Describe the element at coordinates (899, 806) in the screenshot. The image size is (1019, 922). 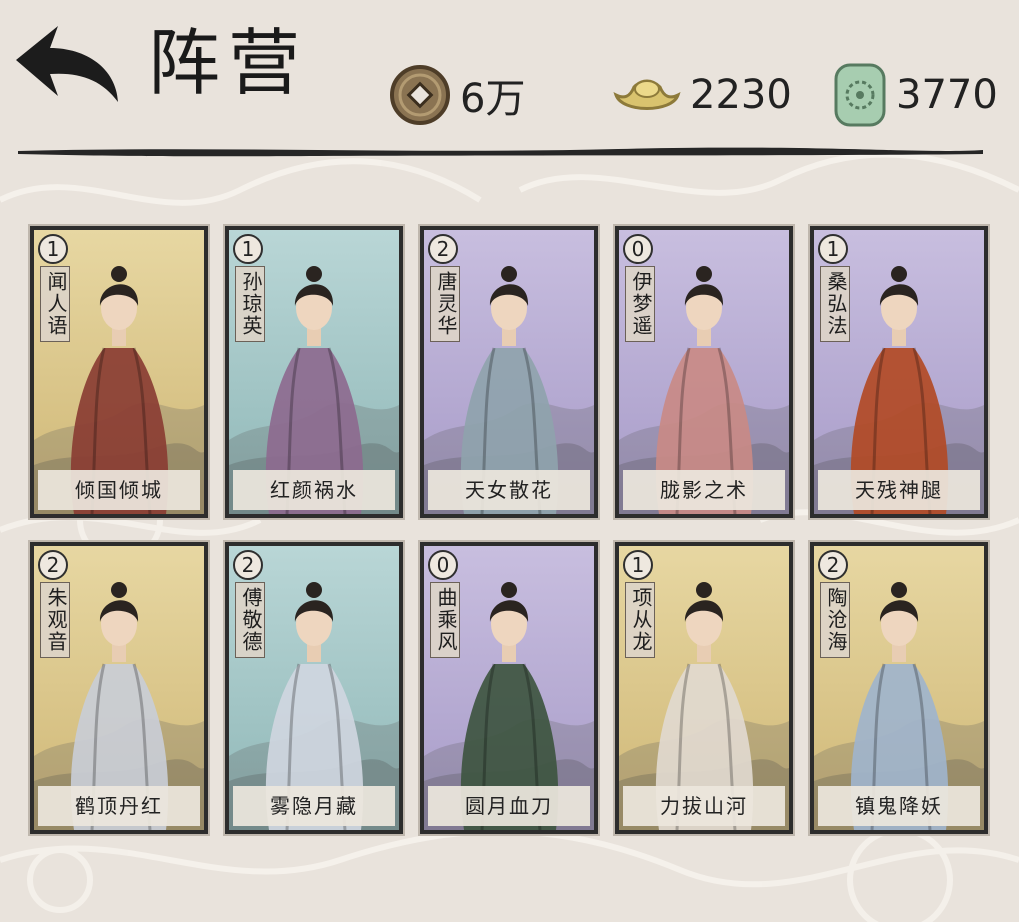
I see `skill-name: 镇鬼降妖` at that location.